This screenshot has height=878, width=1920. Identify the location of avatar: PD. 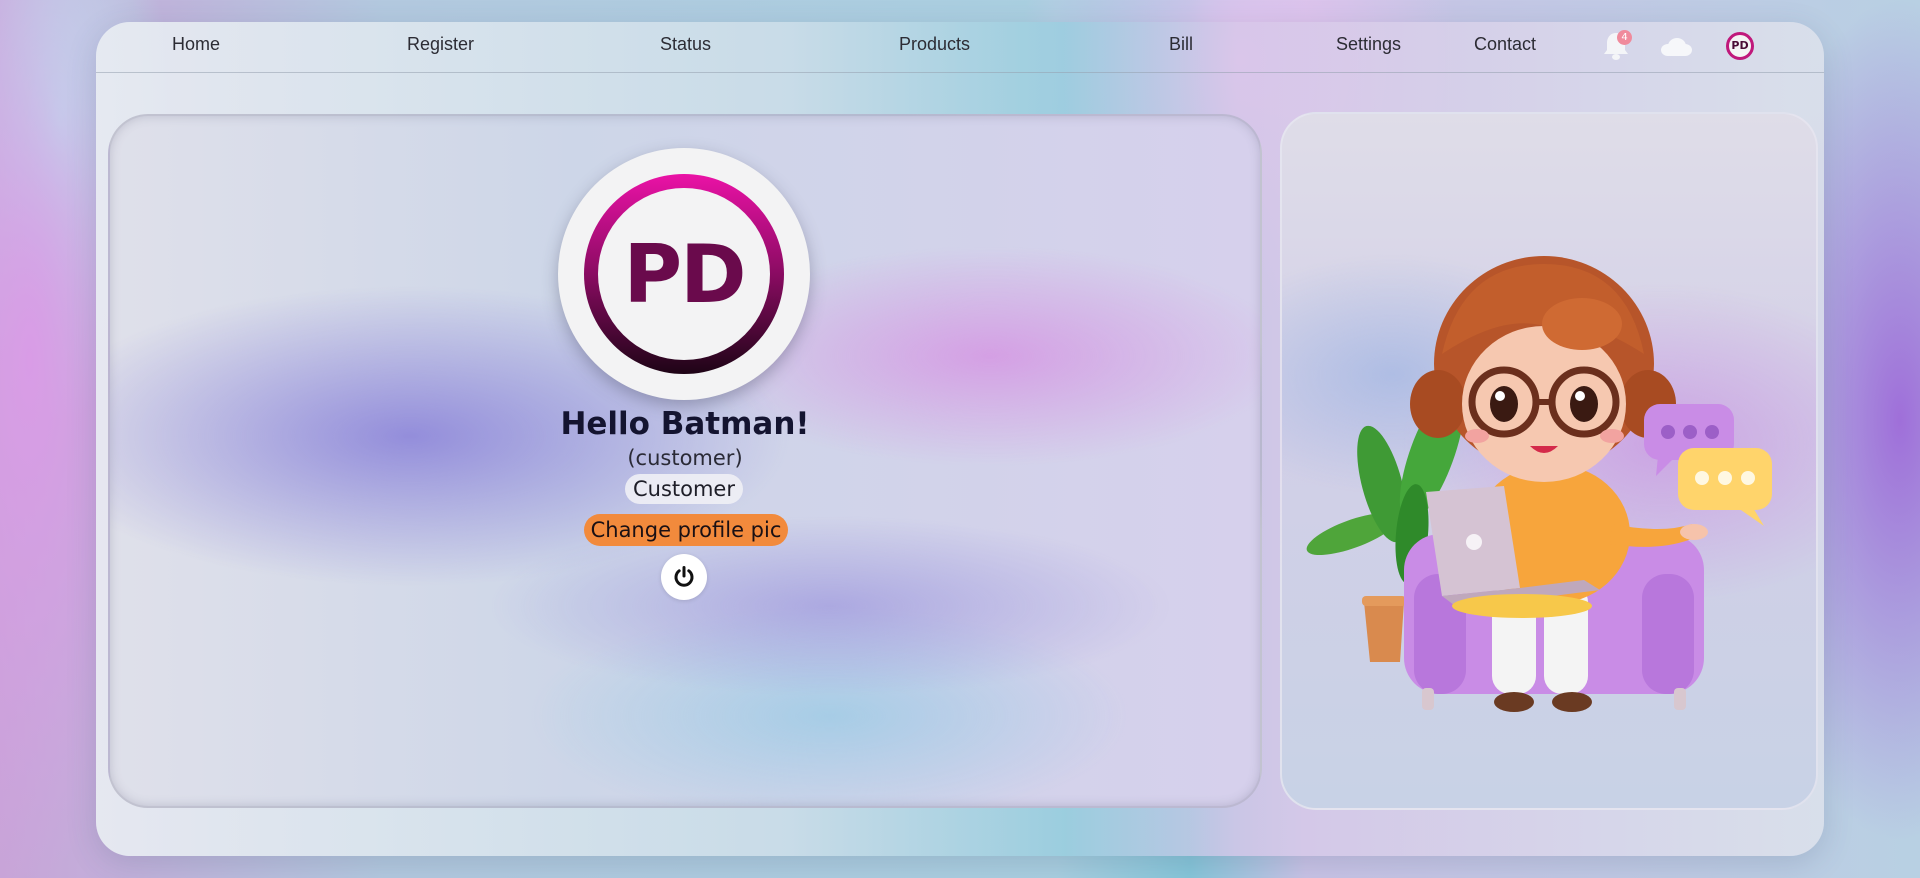
(1740, 46).